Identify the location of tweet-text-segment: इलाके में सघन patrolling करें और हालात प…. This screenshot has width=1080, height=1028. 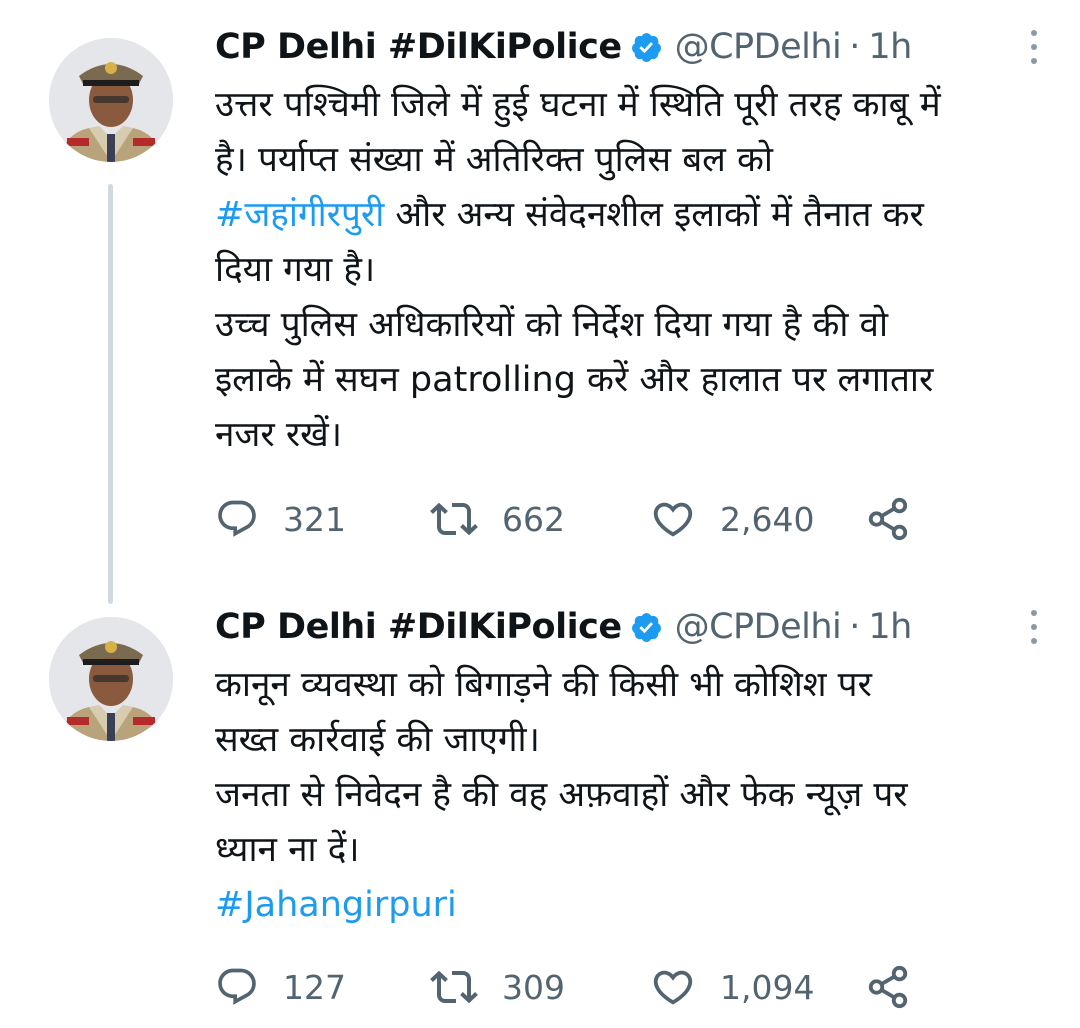
(574, 380).